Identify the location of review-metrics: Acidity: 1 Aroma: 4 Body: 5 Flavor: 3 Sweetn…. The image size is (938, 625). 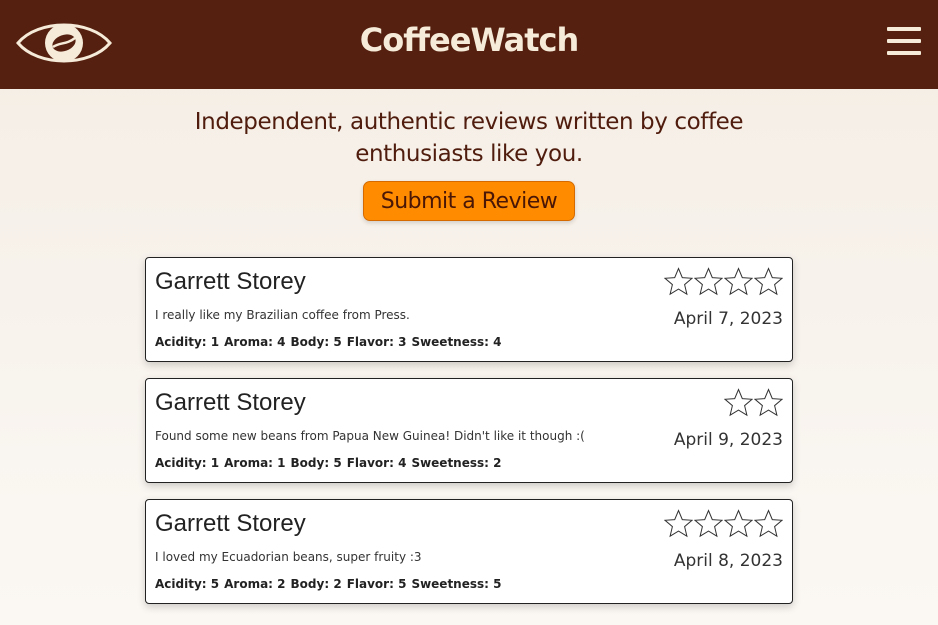
(331, 342).